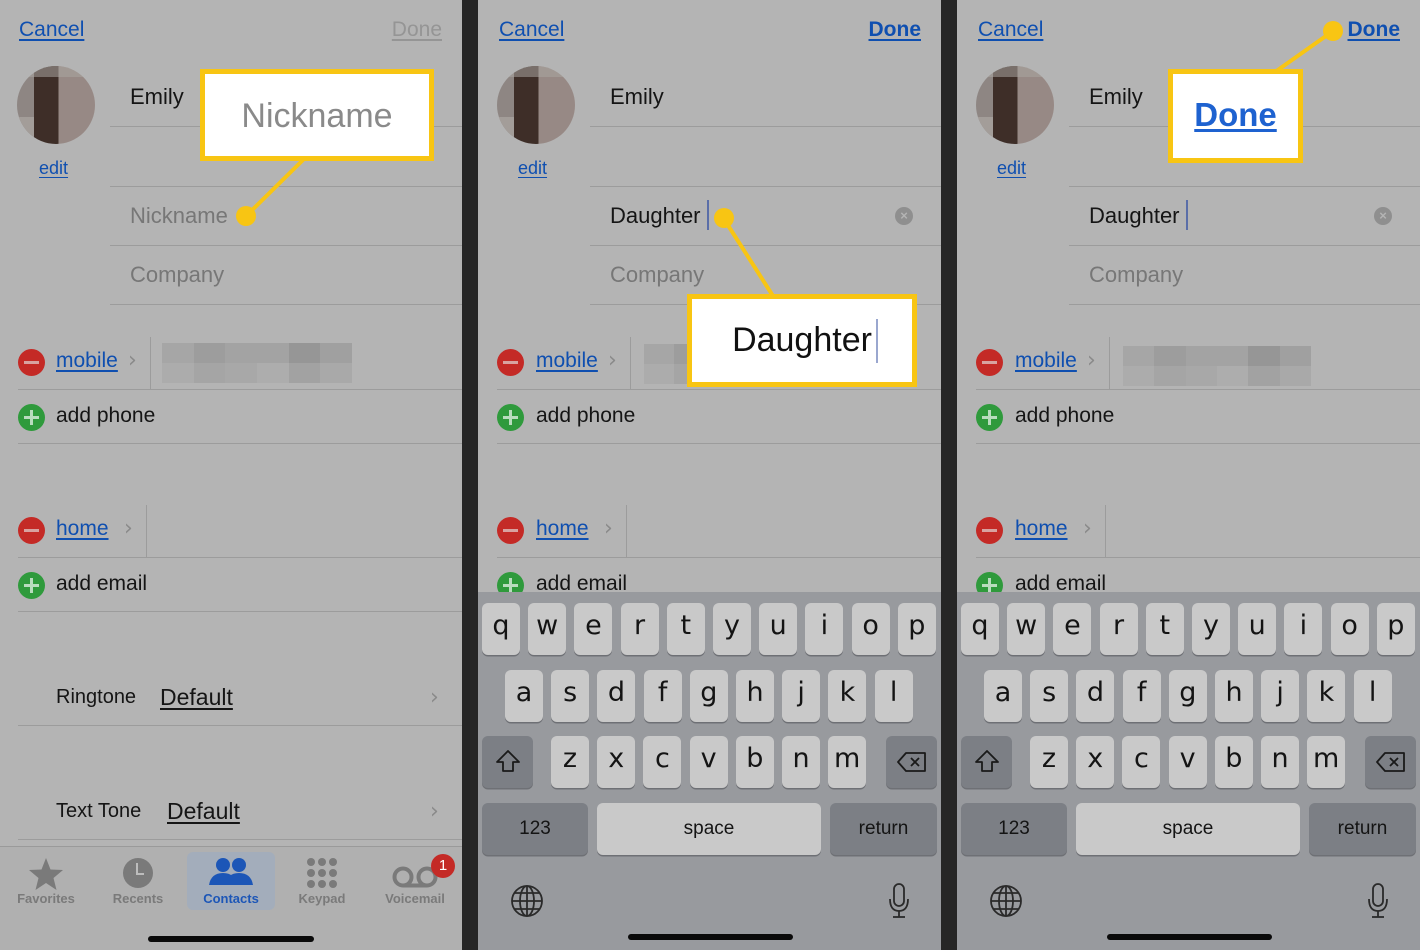 The height and width of the screenshot is (950, 1420). I want to click on delete-email-button, so click(989, 530).